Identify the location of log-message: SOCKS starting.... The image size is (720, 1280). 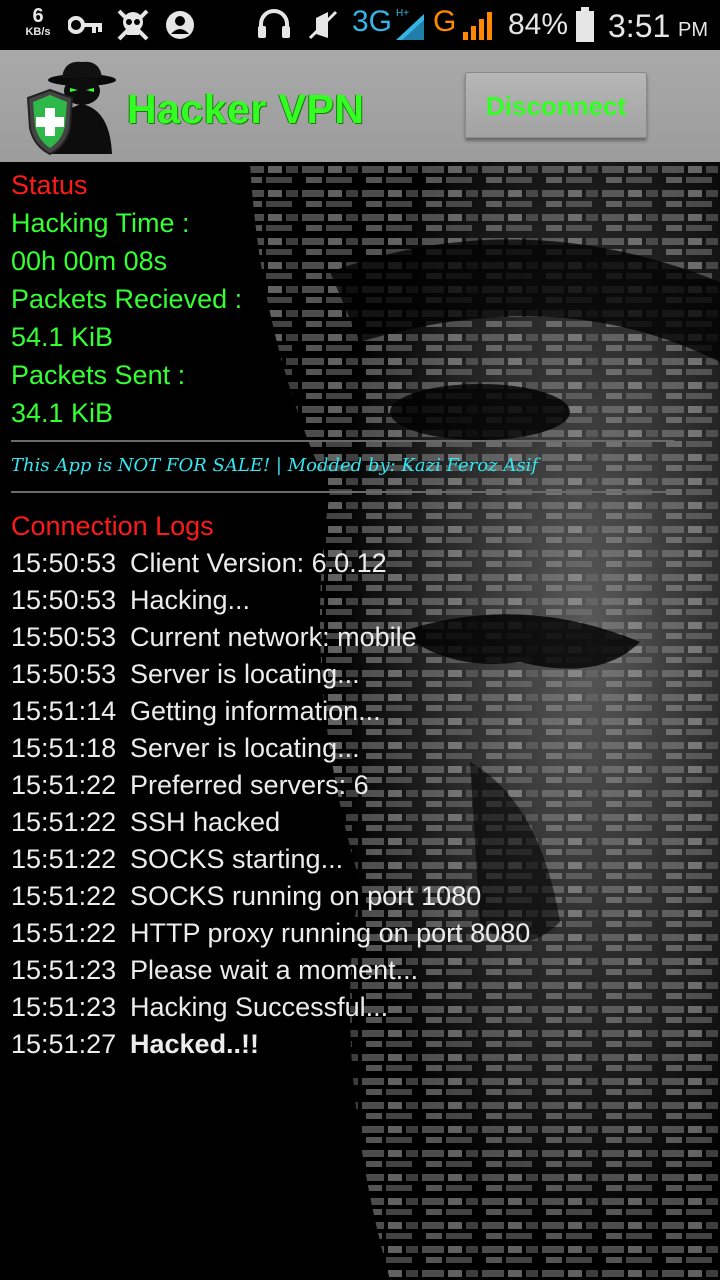
(237, 859).